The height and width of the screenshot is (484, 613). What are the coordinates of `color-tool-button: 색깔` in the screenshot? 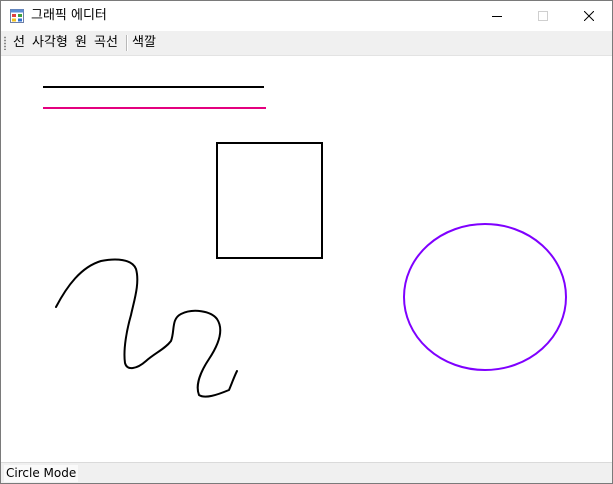 It's located at (144, 43).